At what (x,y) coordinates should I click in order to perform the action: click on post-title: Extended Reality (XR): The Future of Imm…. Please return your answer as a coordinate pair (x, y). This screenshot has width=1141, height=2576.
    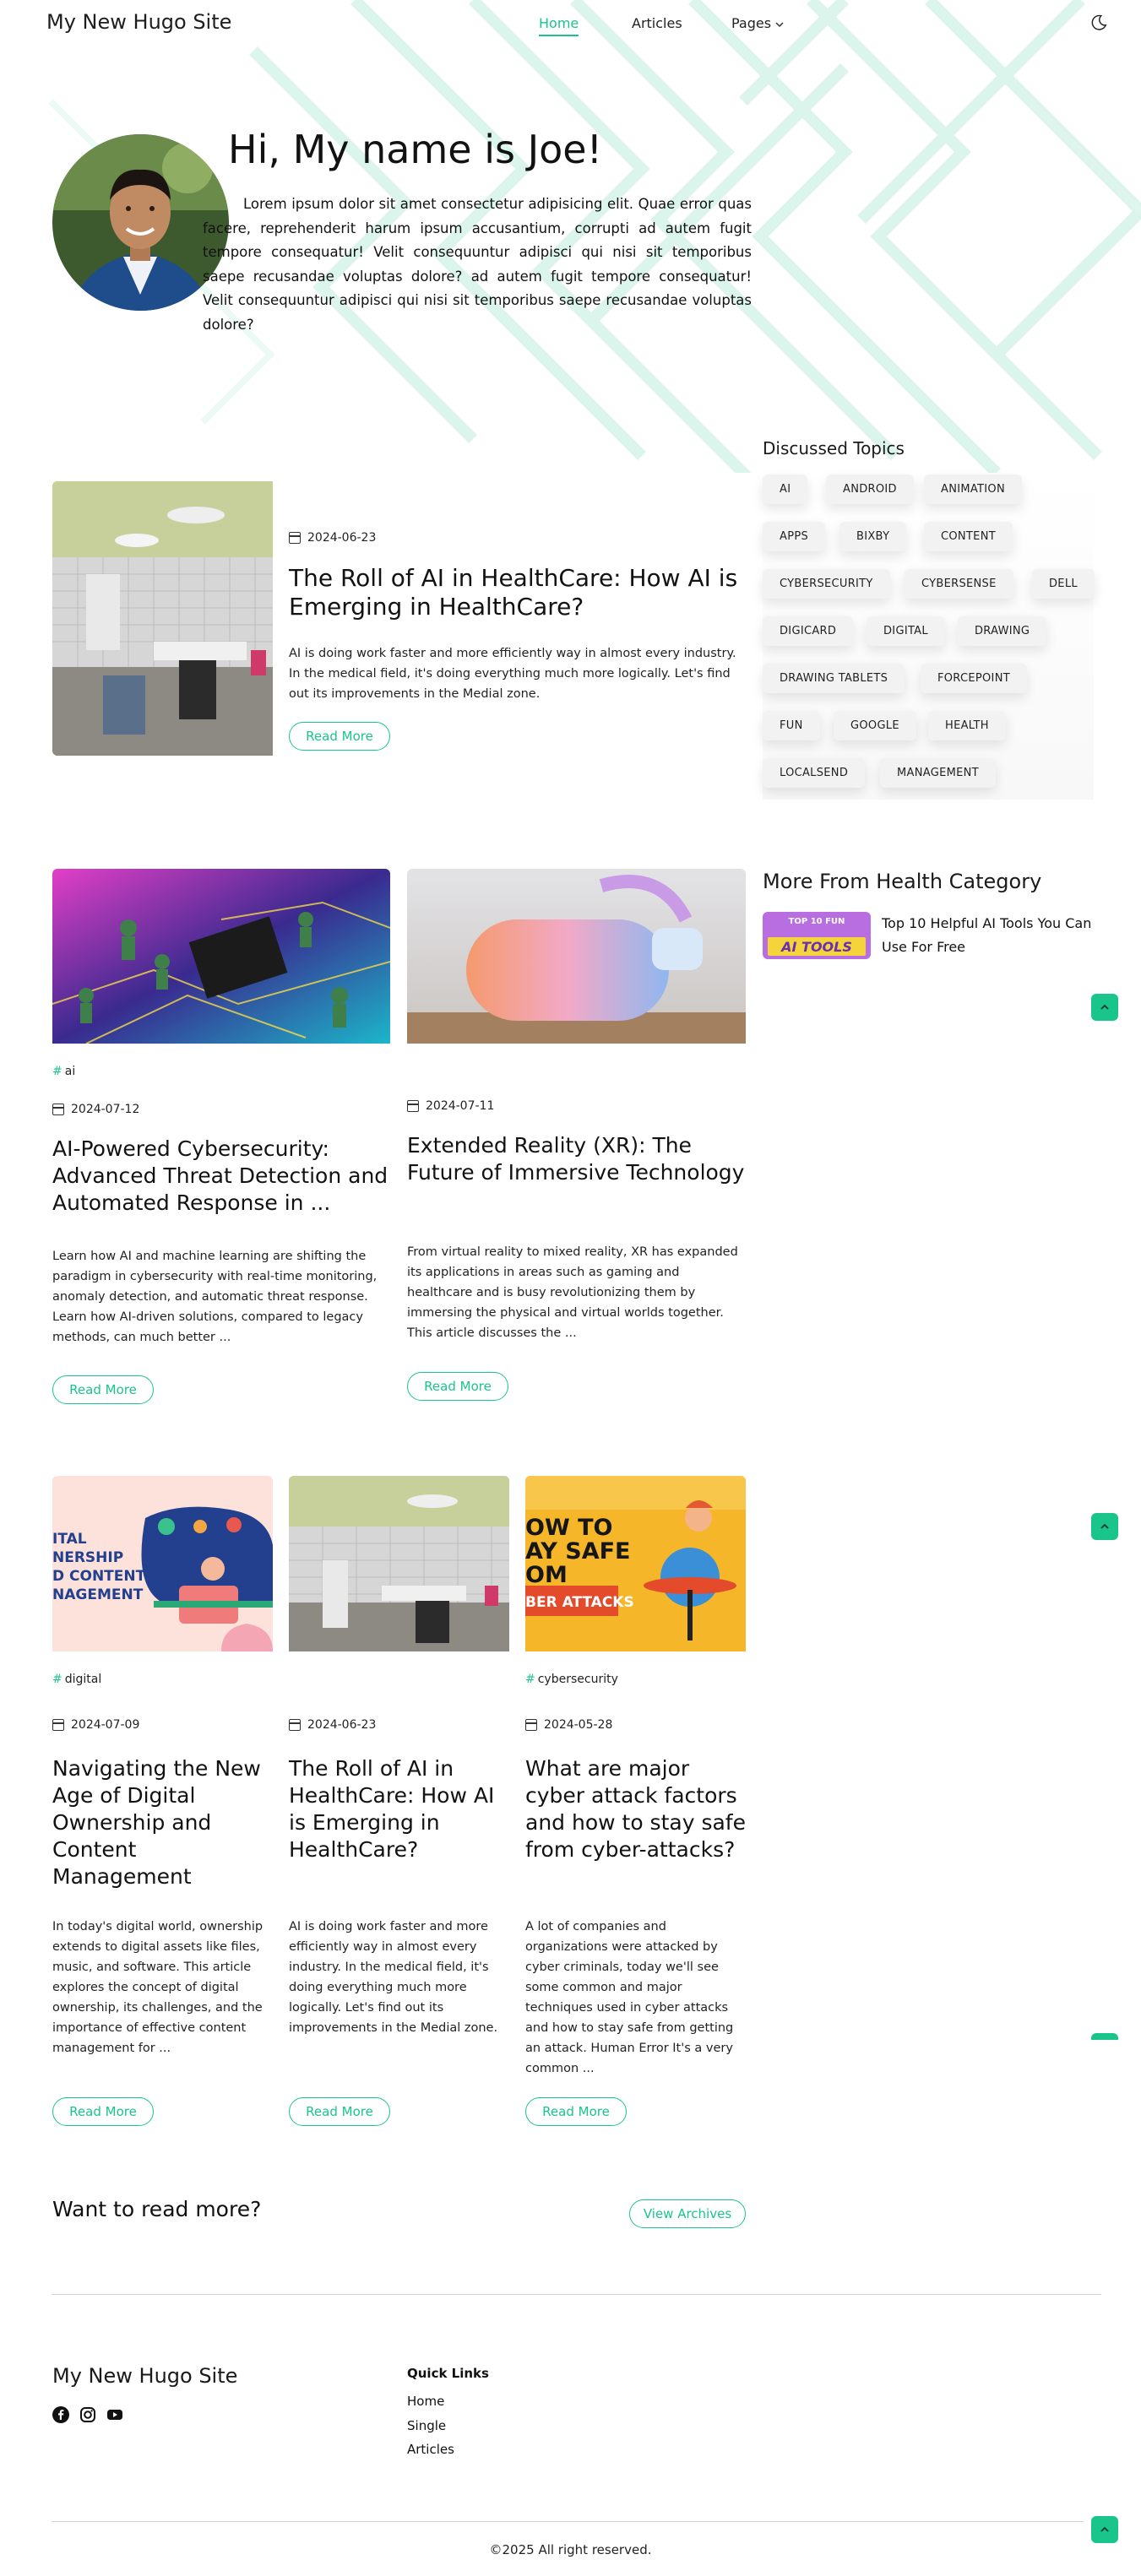
    Looking at the image, I should click on (576, 1159).